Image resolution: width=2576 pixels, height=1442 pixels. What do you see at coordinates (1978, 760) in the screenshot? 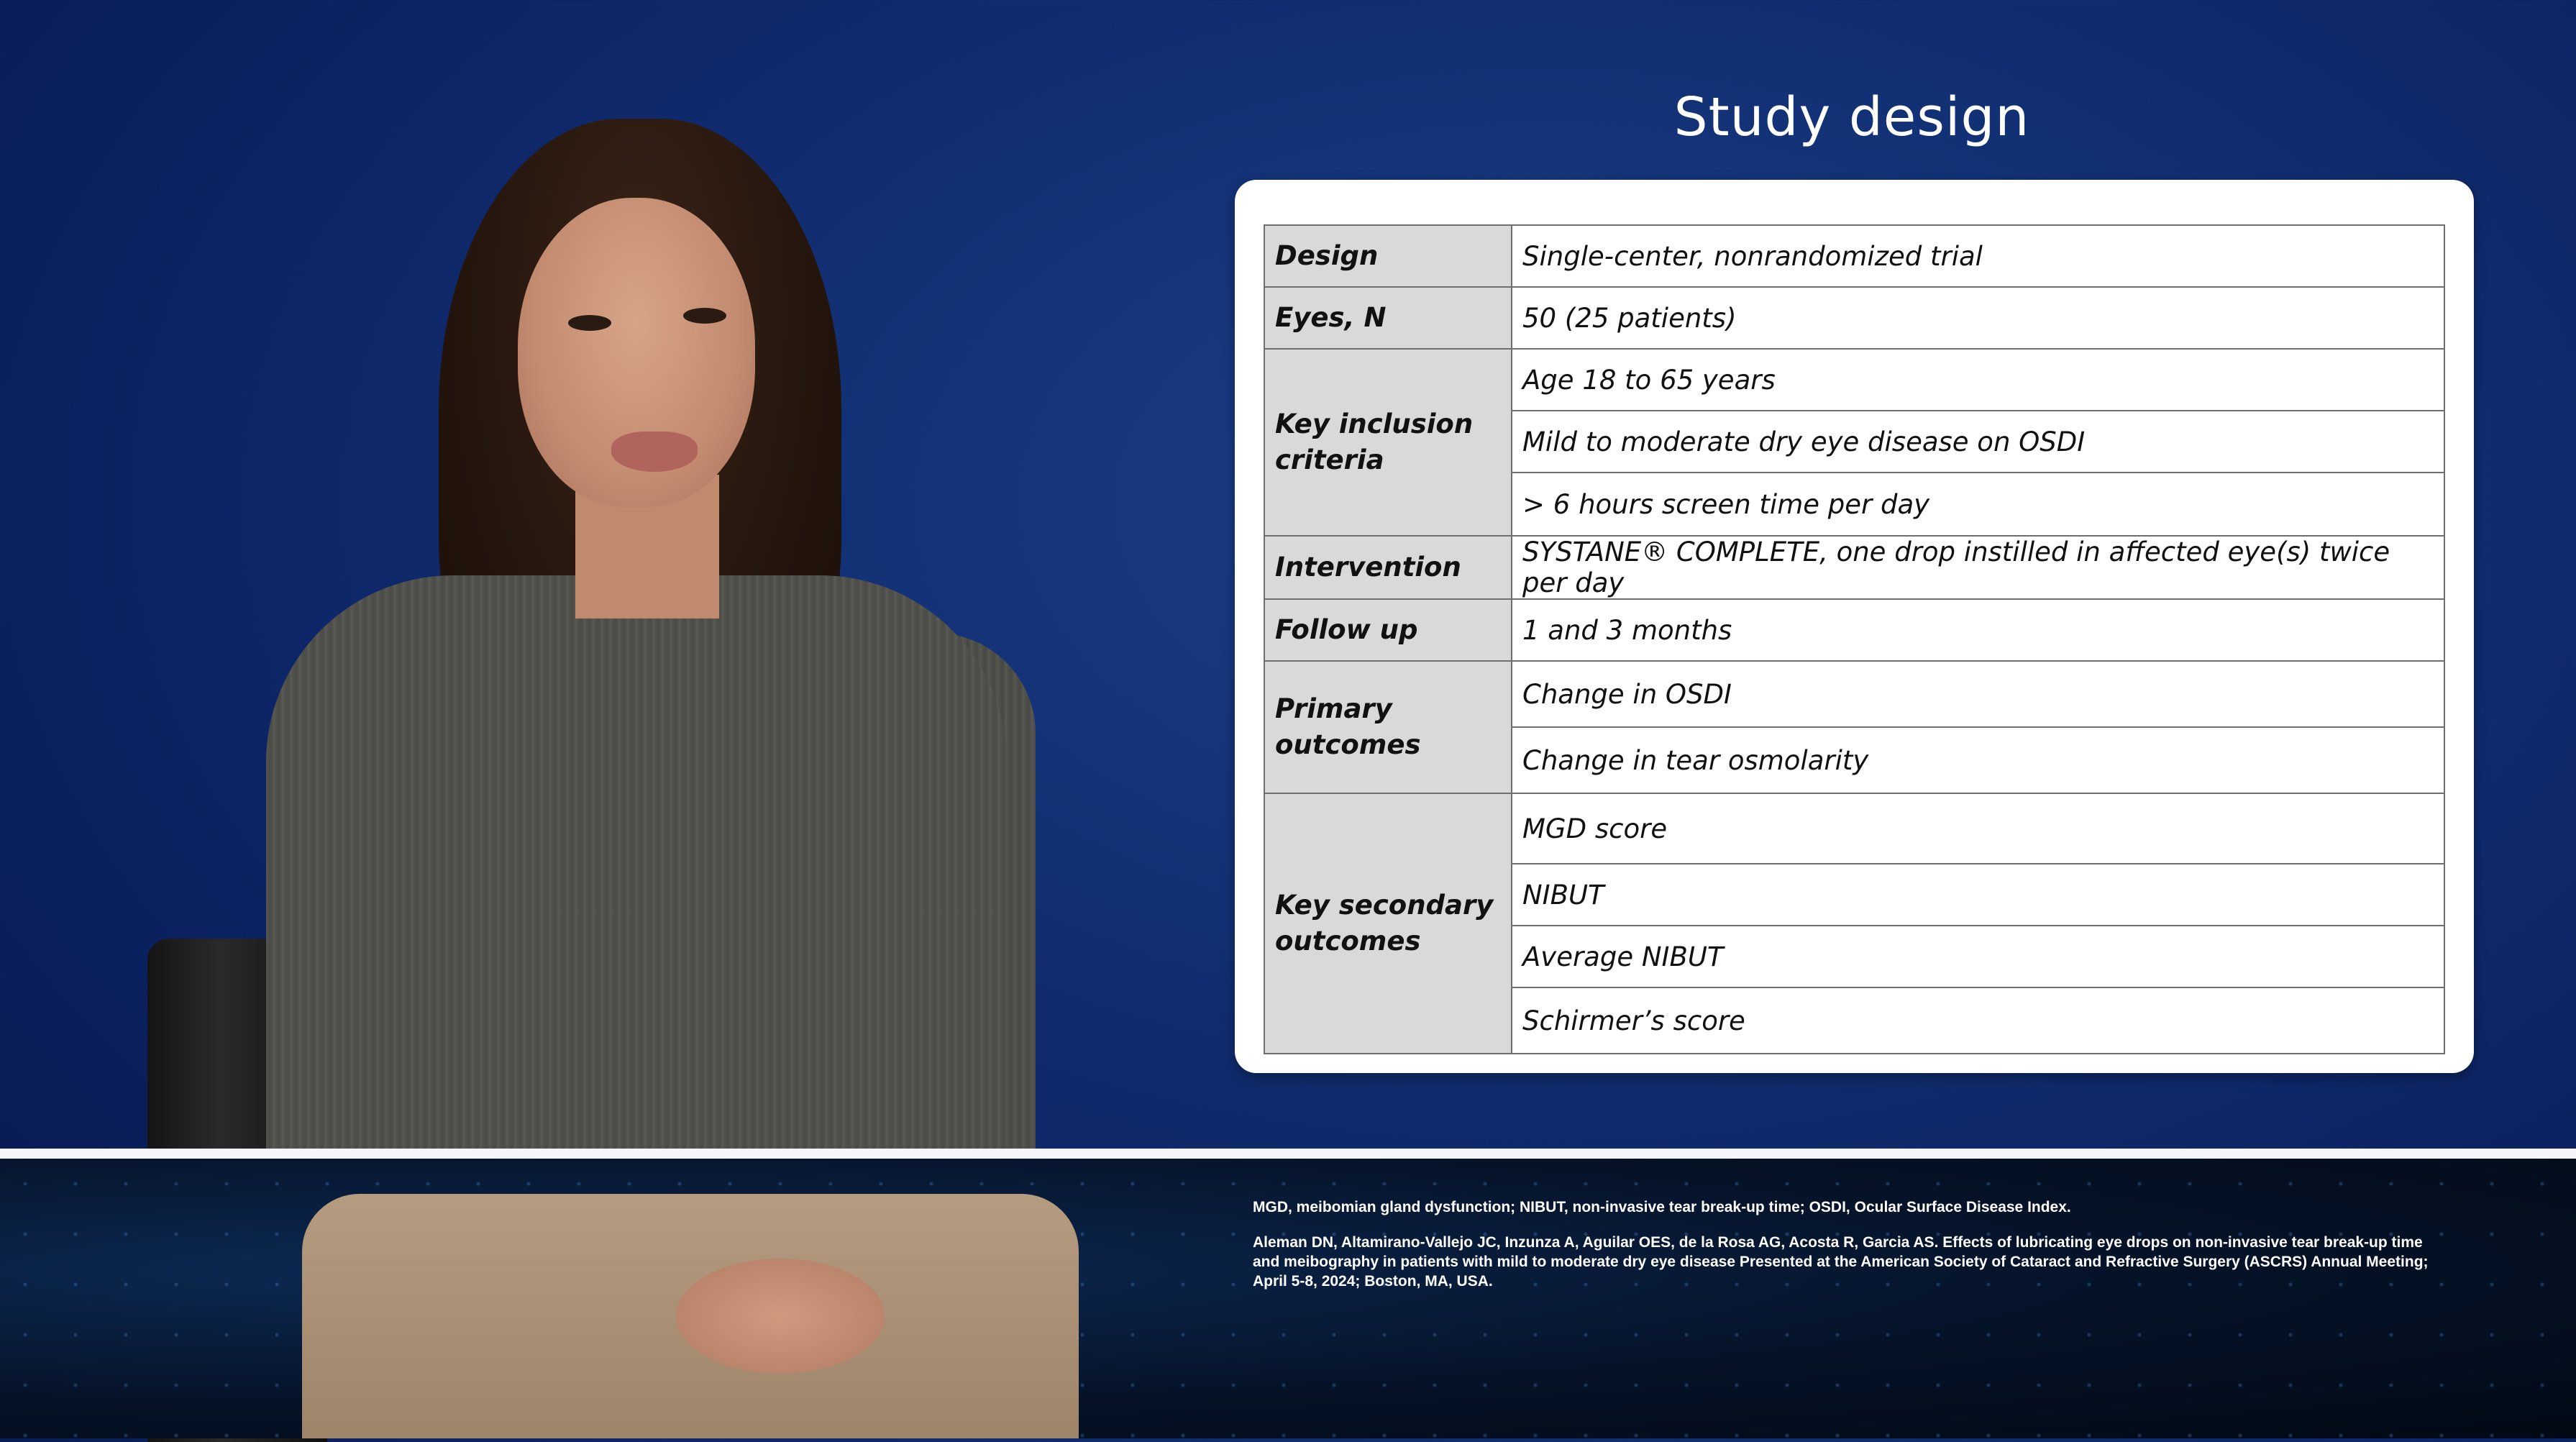
I see `row-value-primary-2: Change in tear osmolarity` at bounding box center [1978, 760].